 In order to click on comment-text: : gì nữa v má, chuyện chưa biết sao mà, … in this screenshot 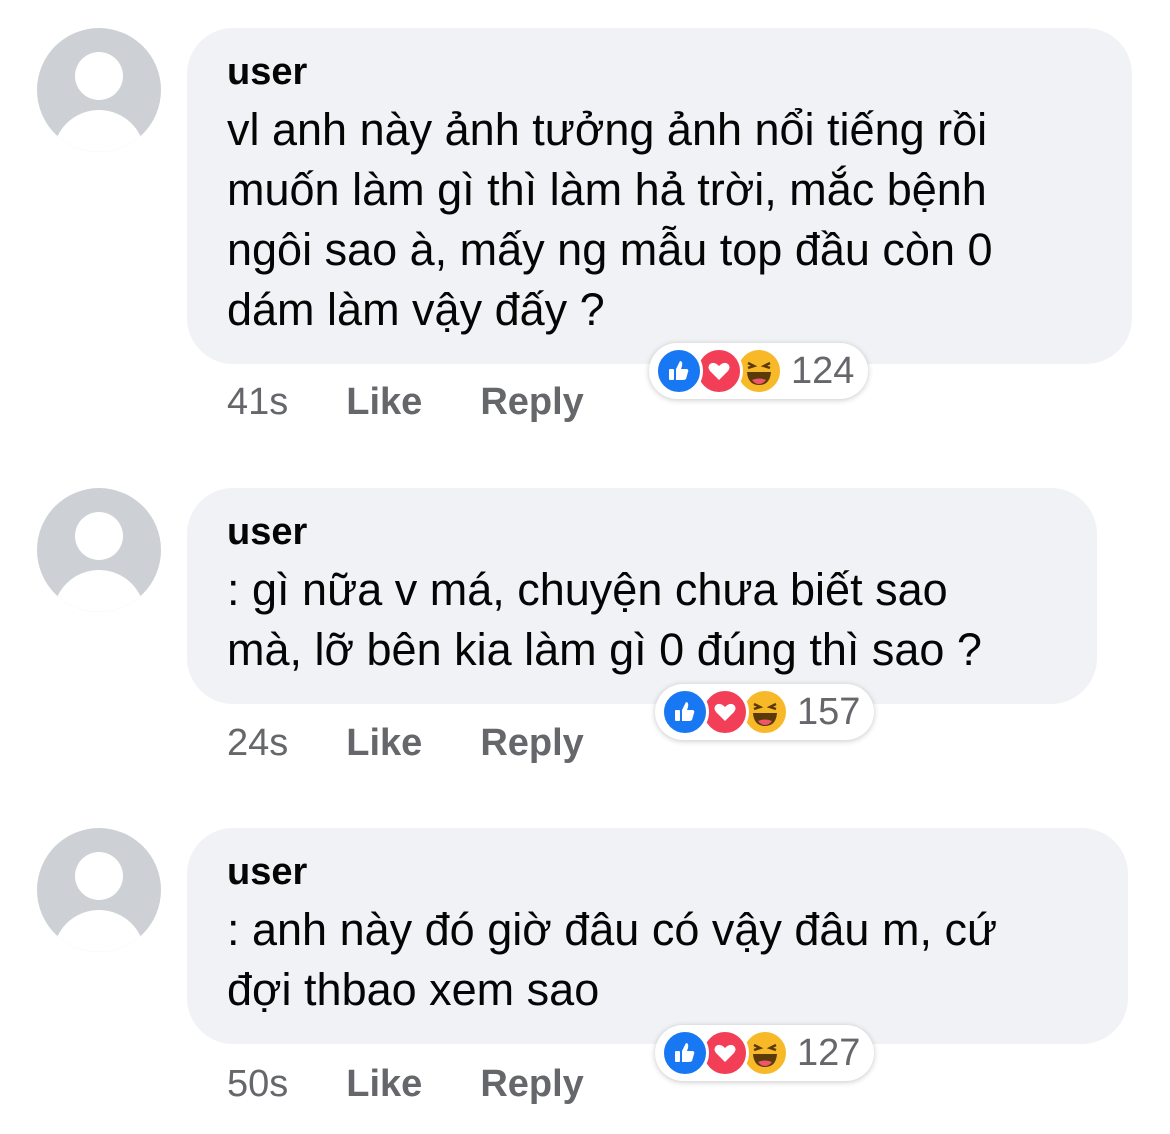, I will do `click(604, 619)`.